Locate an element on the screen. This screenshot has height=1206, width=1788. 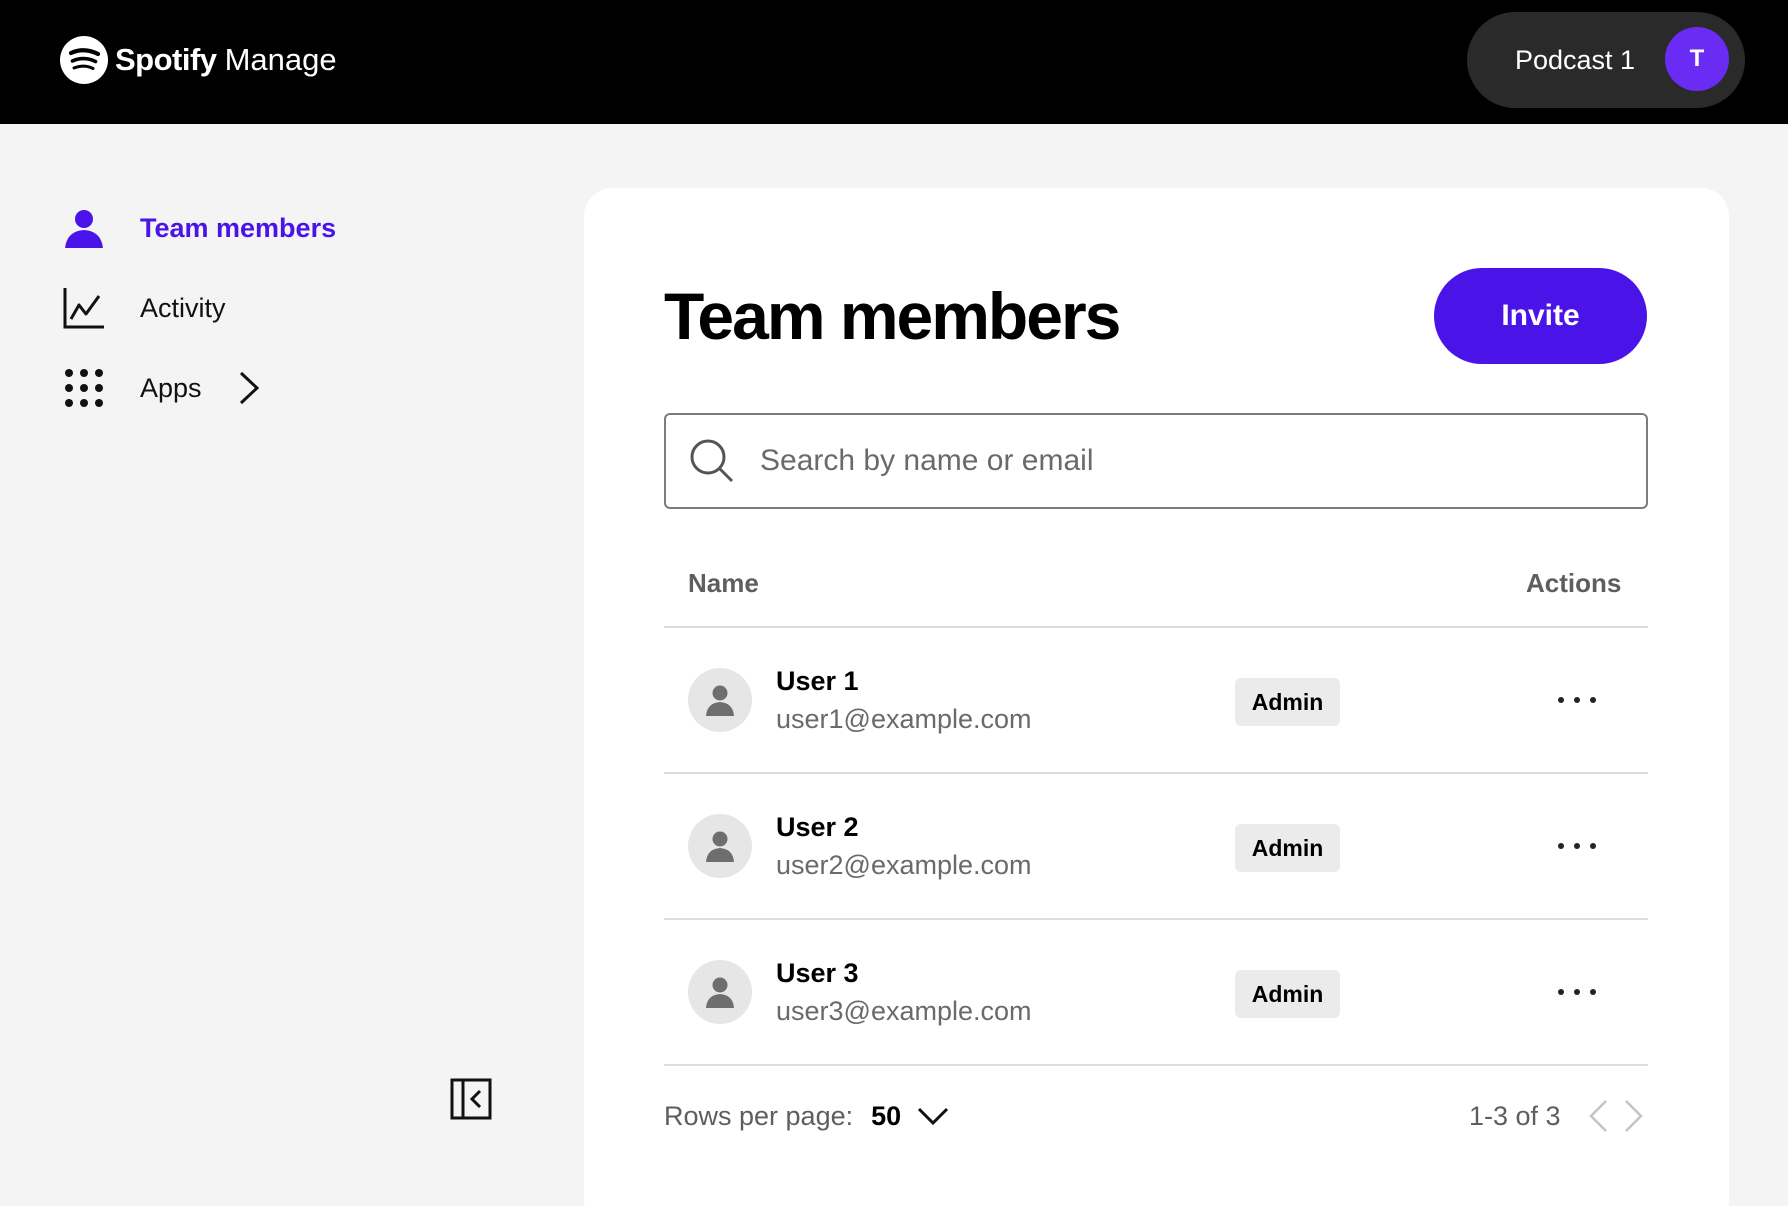
person-icon is located at coordinates (84, 228).